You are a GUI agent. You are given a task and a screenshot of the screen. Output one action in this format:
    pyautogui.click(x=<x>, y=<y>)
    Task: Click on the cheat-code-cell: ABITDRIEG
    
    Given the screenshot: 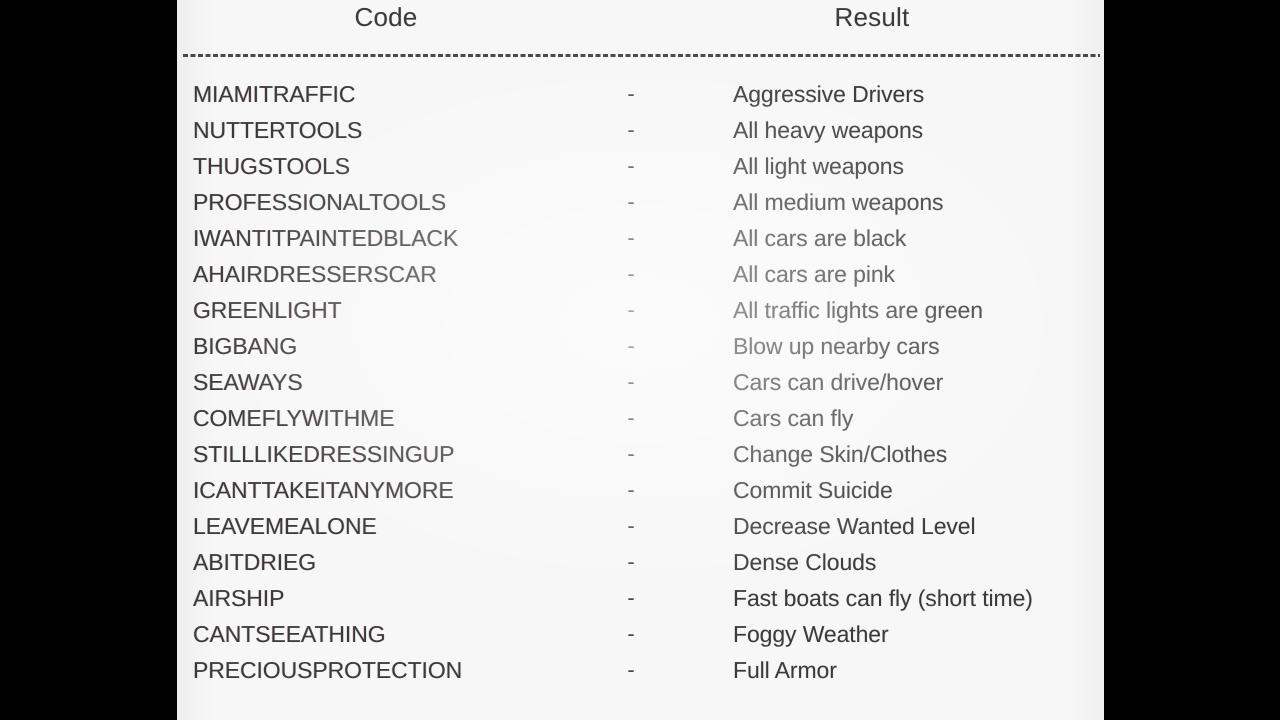 What is the action you would take?
    pyautogui.click(x=255, y=562)
    